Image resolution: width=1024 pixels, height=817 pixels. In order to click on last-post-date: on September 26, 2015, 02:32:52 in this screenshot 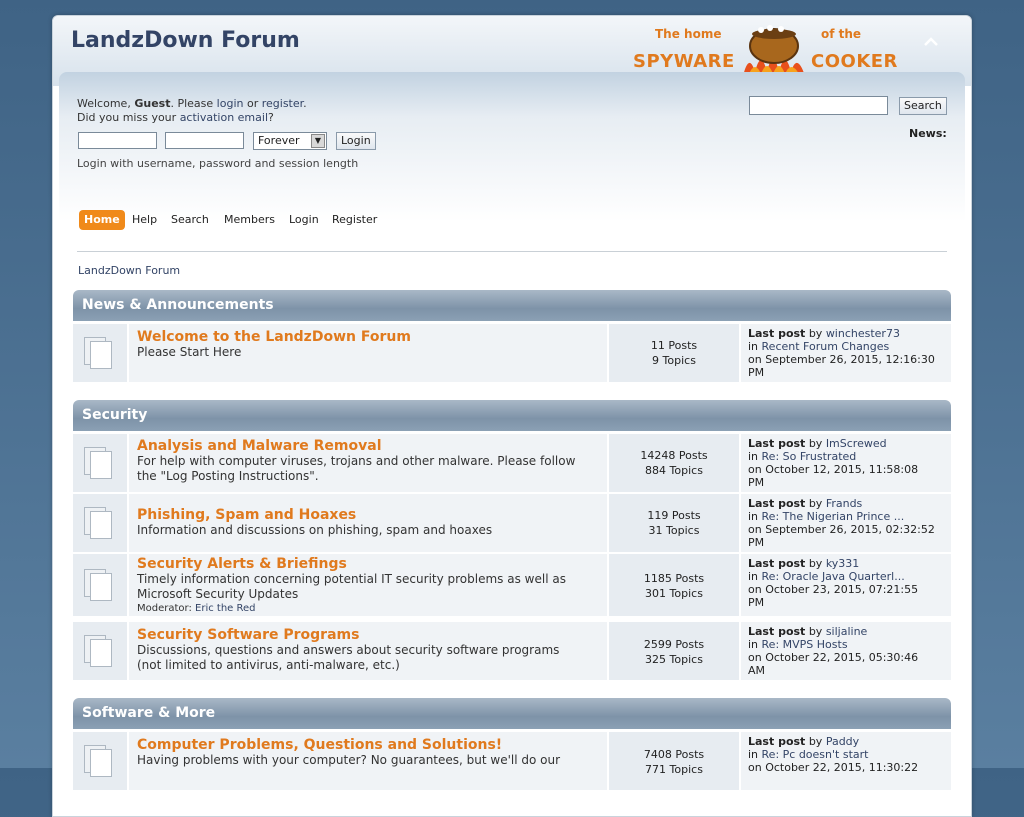, I will do `click(841, 529)`.